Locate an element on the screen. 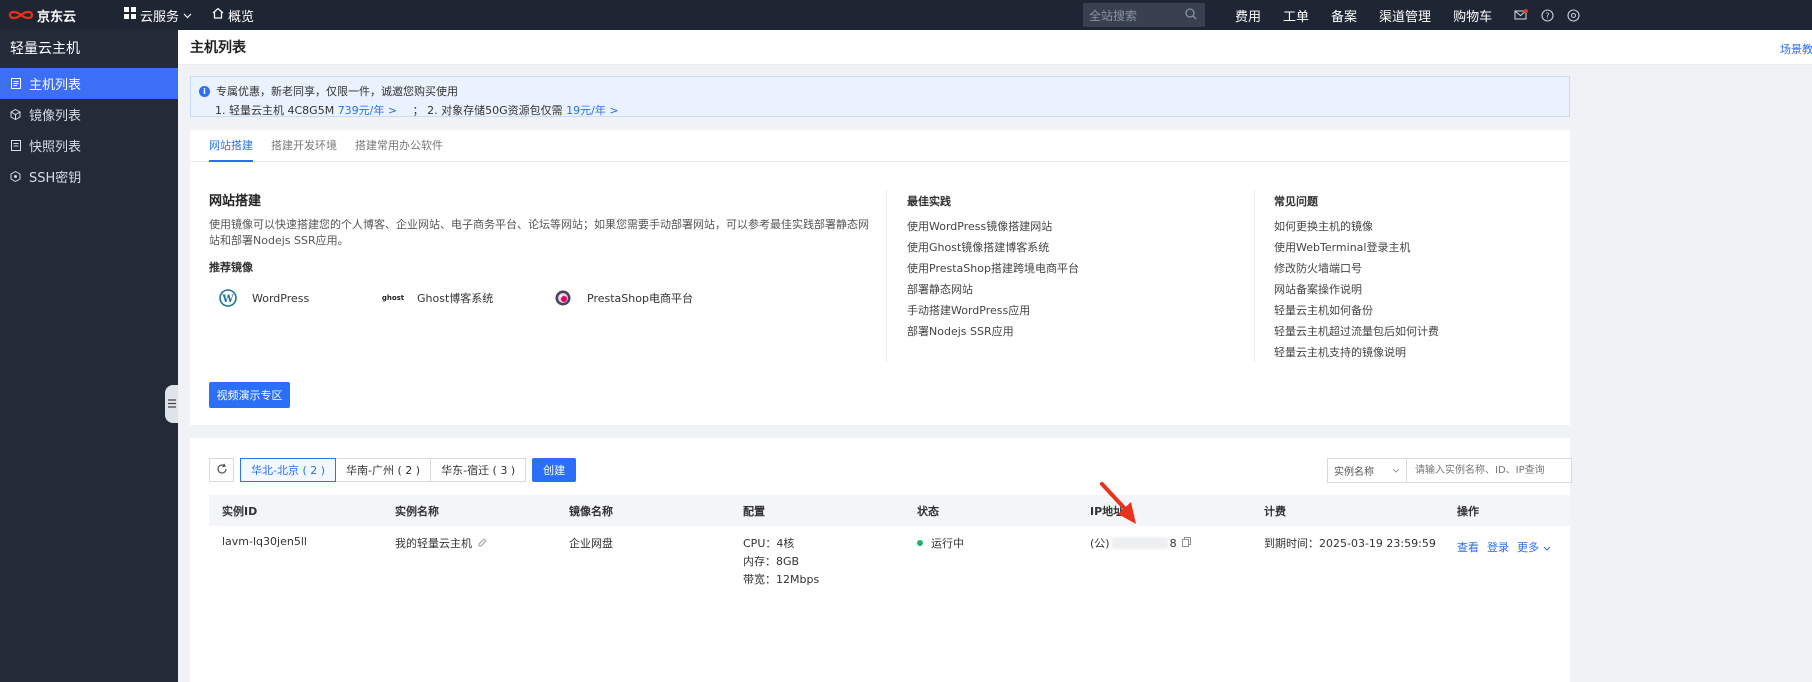 The image size is (1812, 682). chevron-down-icon is located at coordinates (1396, 470).